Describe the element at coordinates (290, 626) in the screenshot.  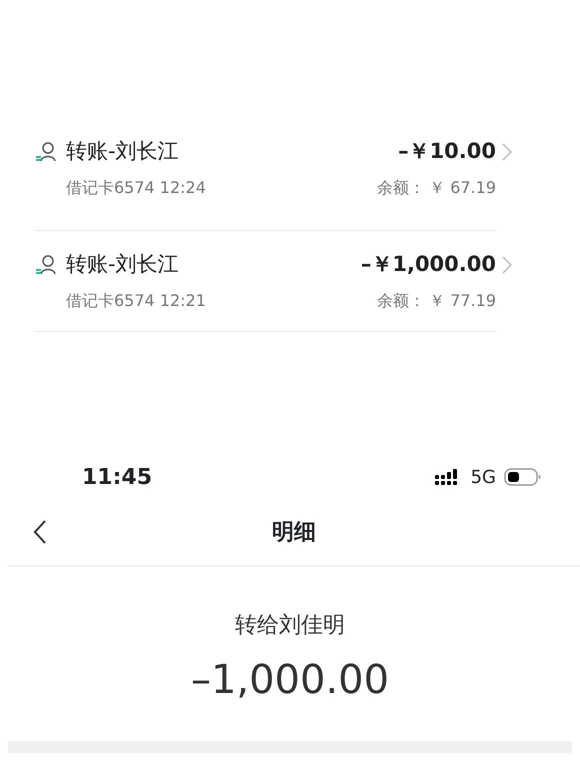
I see `payee-name: 转给刘佳明` at that location.